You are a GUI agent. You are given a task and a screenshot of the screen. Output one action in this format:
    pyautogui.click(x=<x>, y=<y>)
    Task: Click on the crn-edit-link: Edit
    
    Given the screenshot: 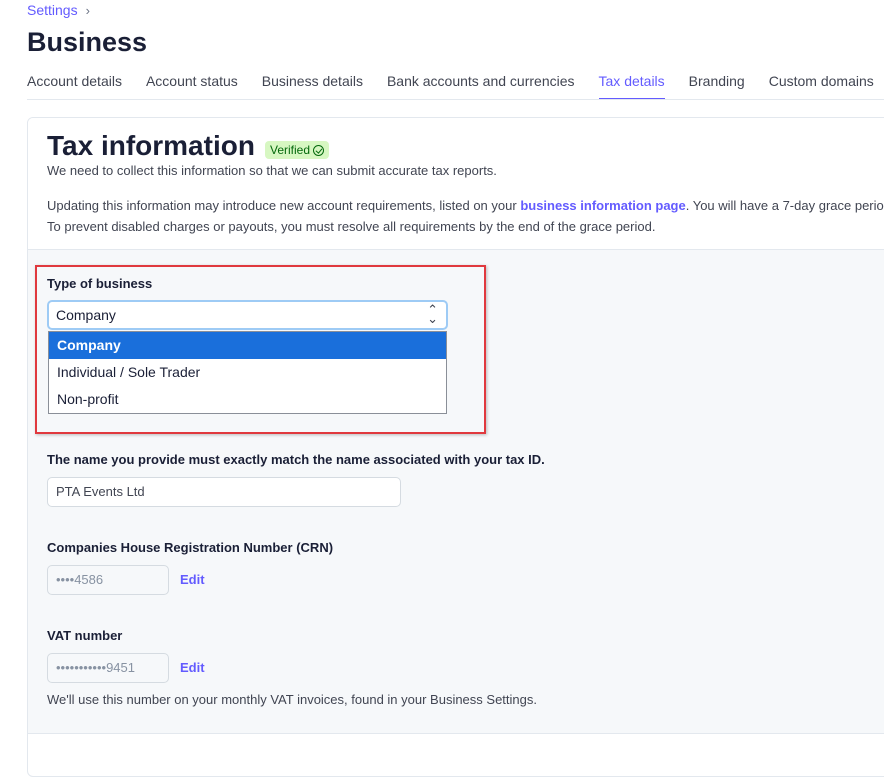 What is the action you would take?
    pyautogui.click(x=192, y=579)
    